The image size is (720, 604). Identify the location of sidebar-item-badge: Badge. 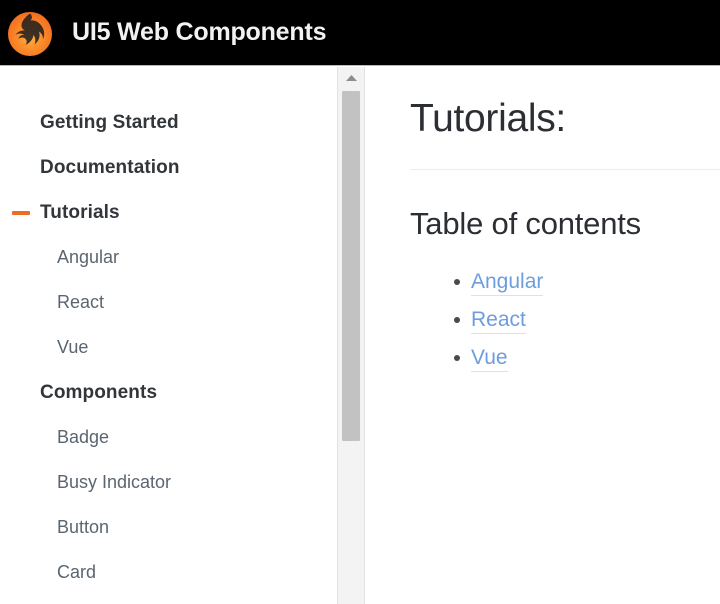
(168, 437).